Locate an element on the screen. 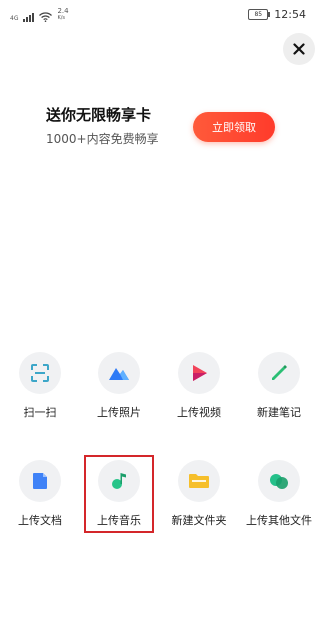 This screenshot has width=320, height=622. action-upload-photo: 上传照片 is located at coordinates (119, 392).